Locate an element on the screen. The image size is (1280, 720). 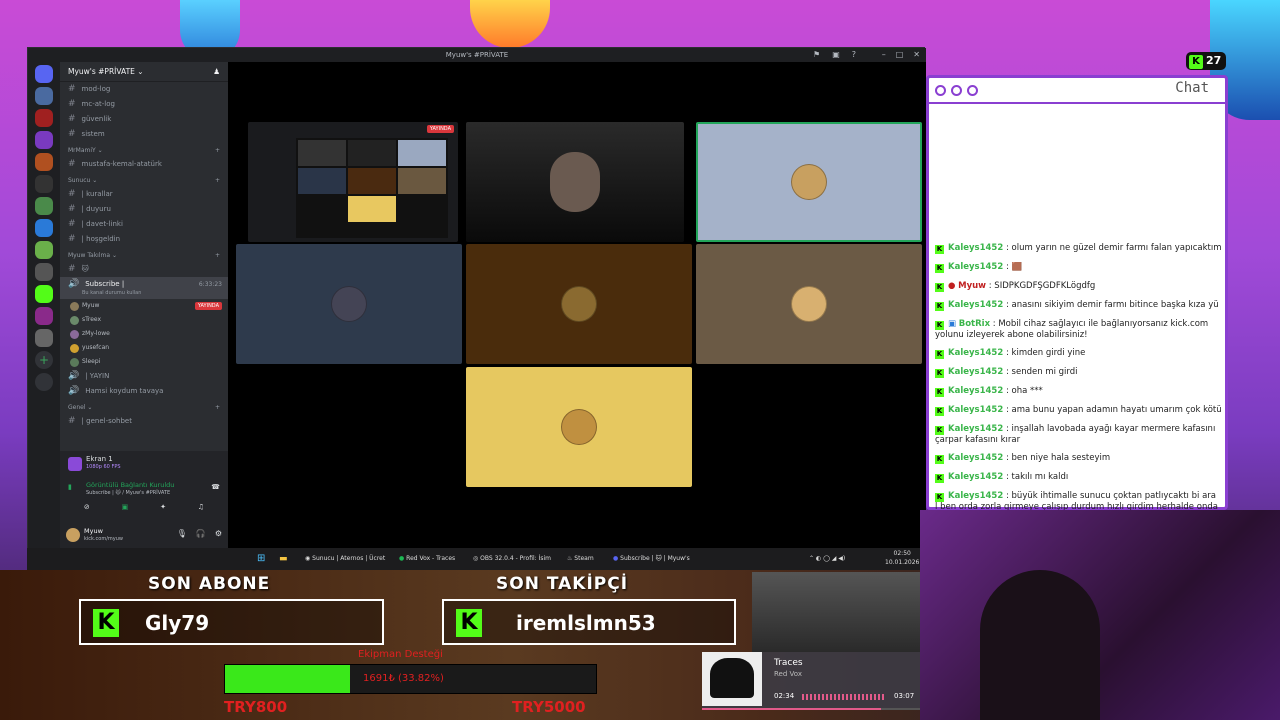
chat-message: K Kaleys1452 : oha *** is located at coordinates (989, 391).